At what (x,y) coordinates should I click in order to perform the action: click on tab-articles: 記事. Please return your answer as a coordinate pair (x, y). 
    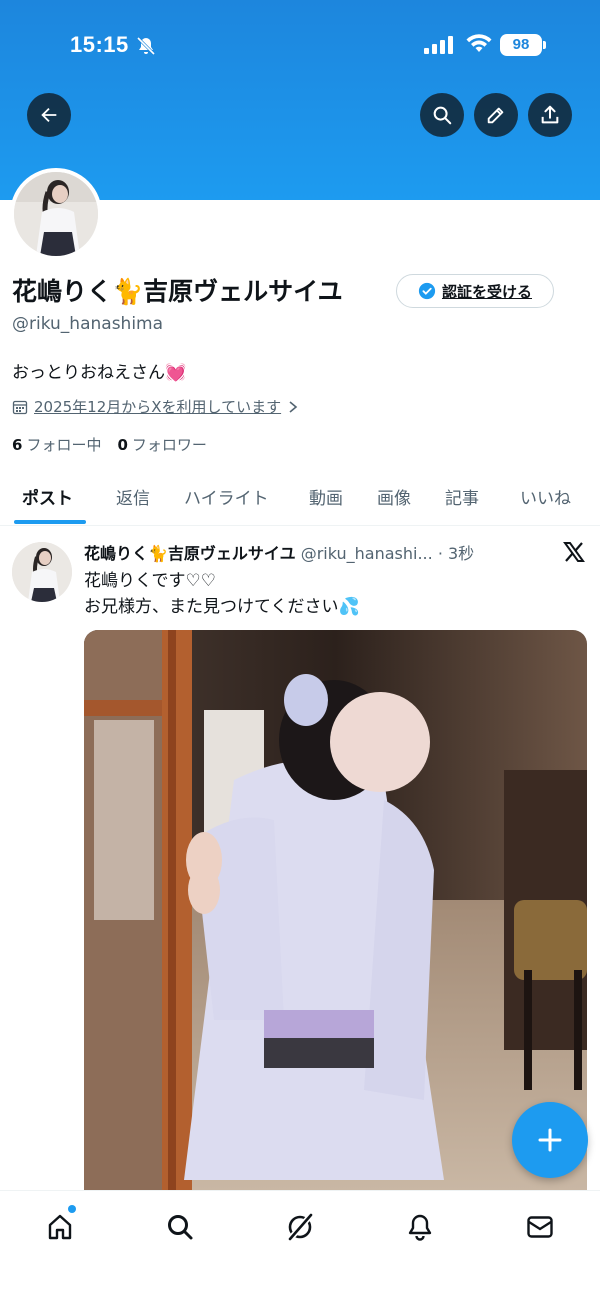
    Looking at the image, I should click on (462, 496).